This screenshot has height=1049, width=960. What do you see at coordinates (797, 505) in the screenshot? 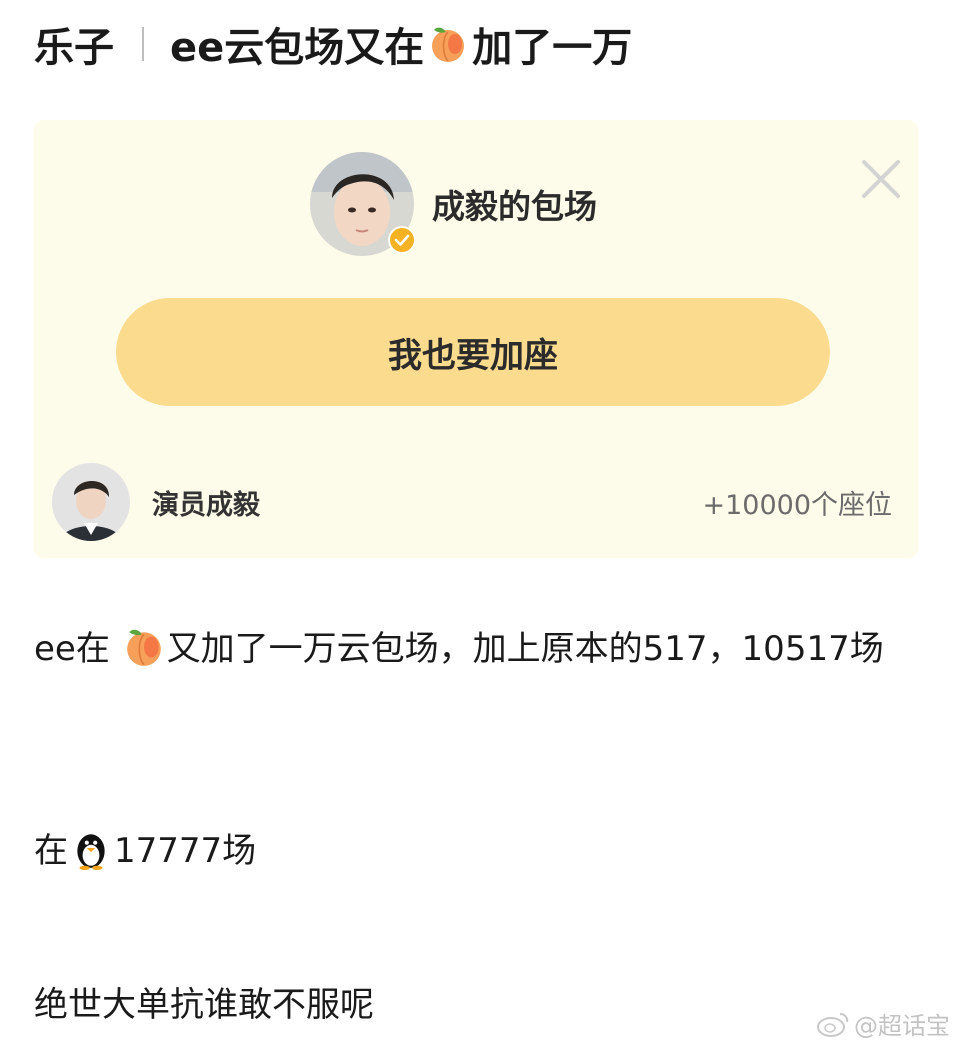
I see `seats-count: +10000个座位` at bounding box center [797, 505].